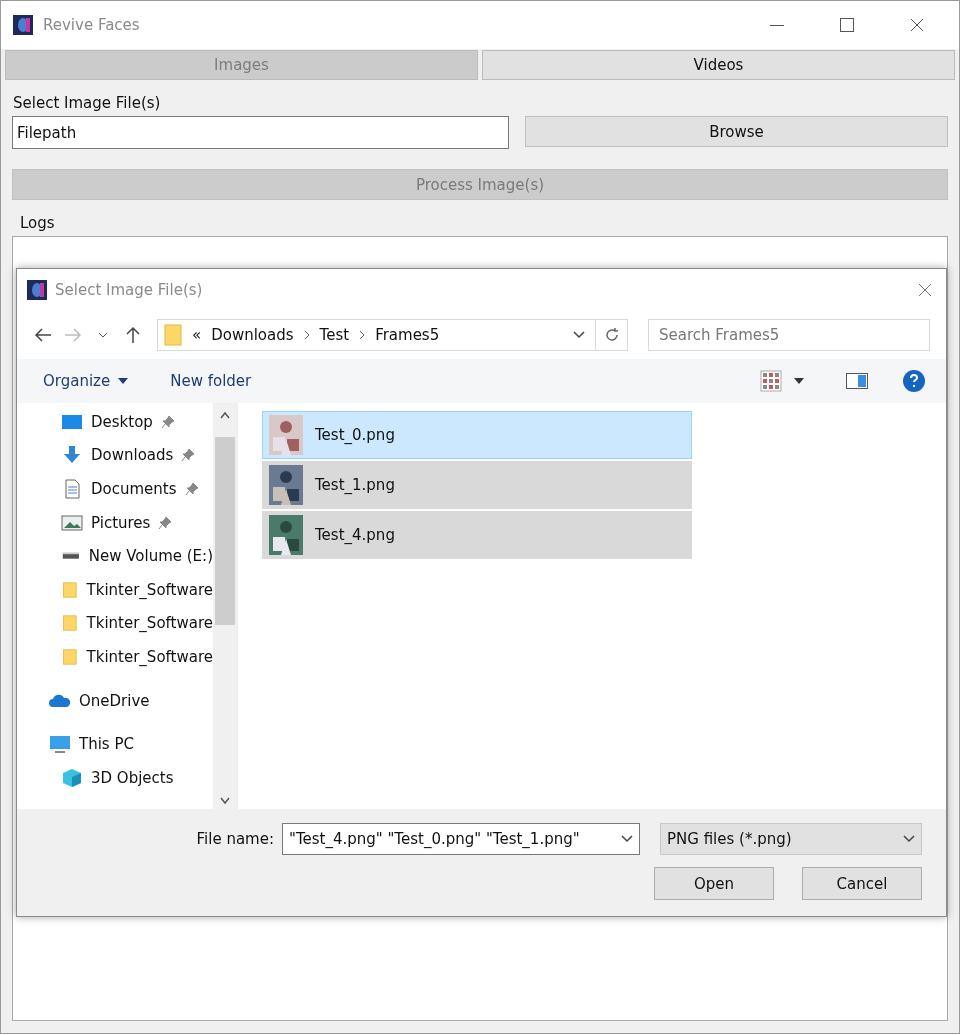 Image resolution: width=960 pixels, height=1034 pixels. Describe the element at coordinates (106, 744) in the screenshot. I see `nav-item: This PC` at that location.